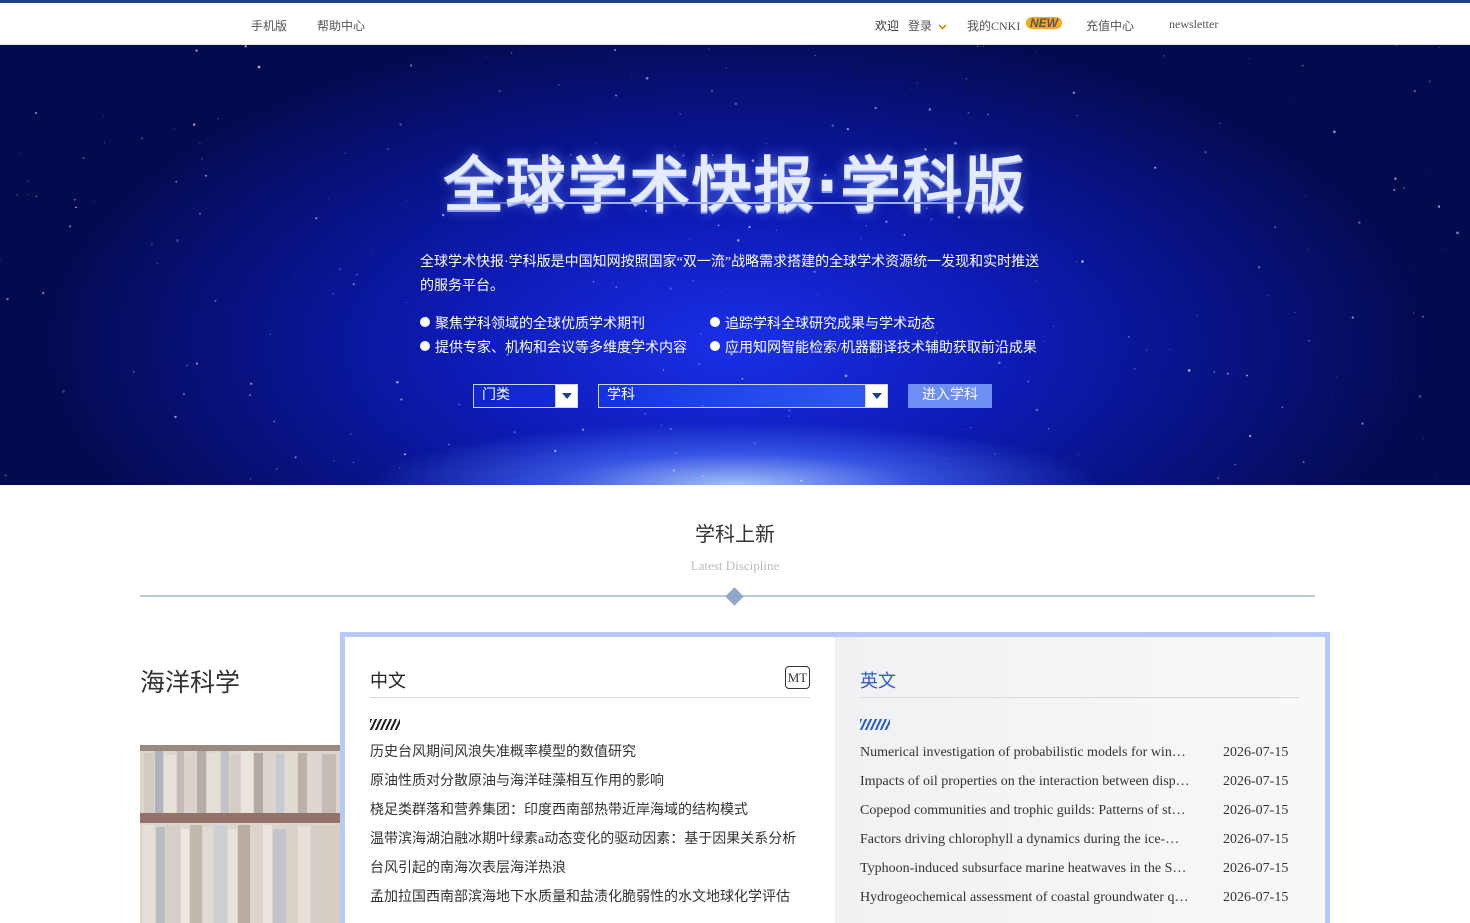 Image resolution: width=1470 pixels, height=923 pixels. I want to click on subject-select: 学科, so click(743, 396).